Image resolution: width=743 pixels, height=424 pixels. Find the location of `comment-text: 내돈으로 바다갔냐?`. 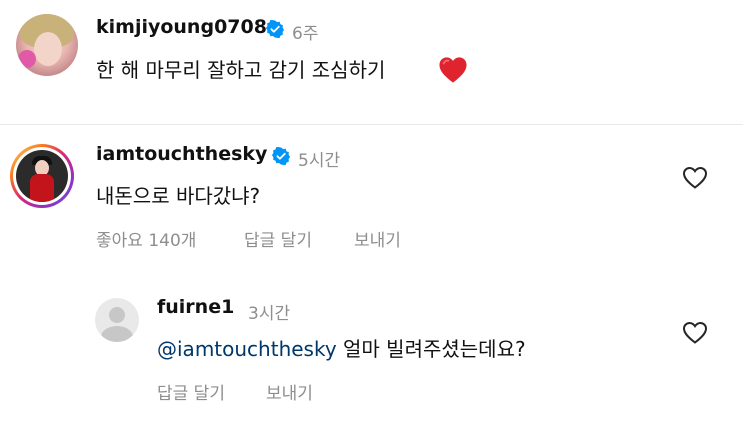

comment-text: 내돈으로 바다갔냐? is located at coordinates (178, 196).